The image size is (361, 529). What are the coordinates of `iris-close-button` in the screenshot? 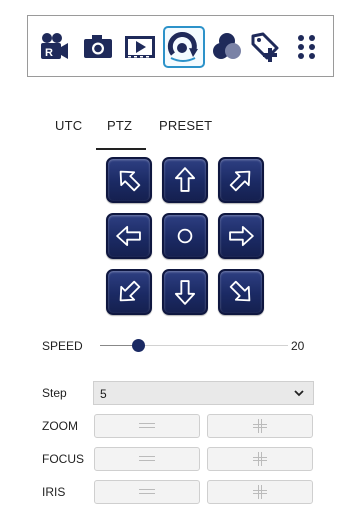 It's located at (147, 492).